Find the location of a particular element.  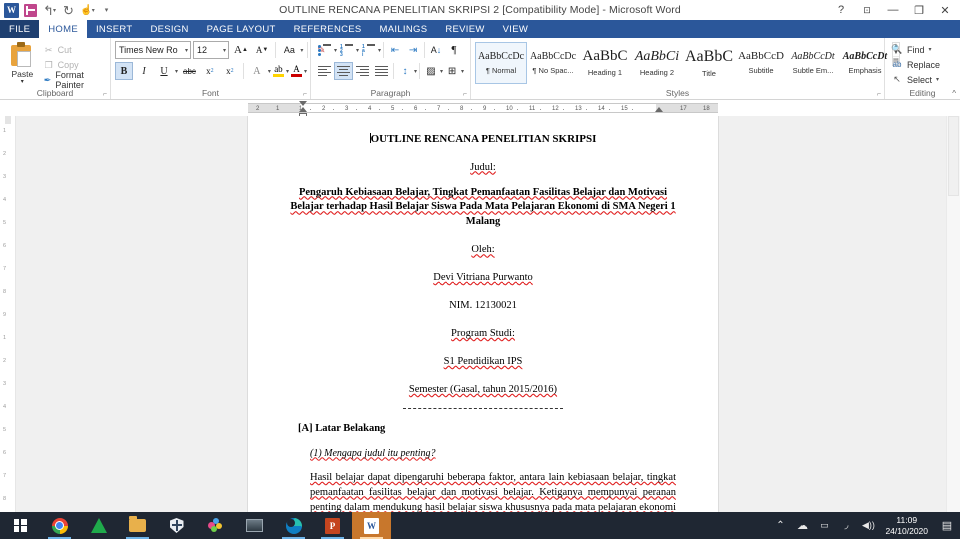

grow-font-button: A ▲ is located at coordinates (241, 50).